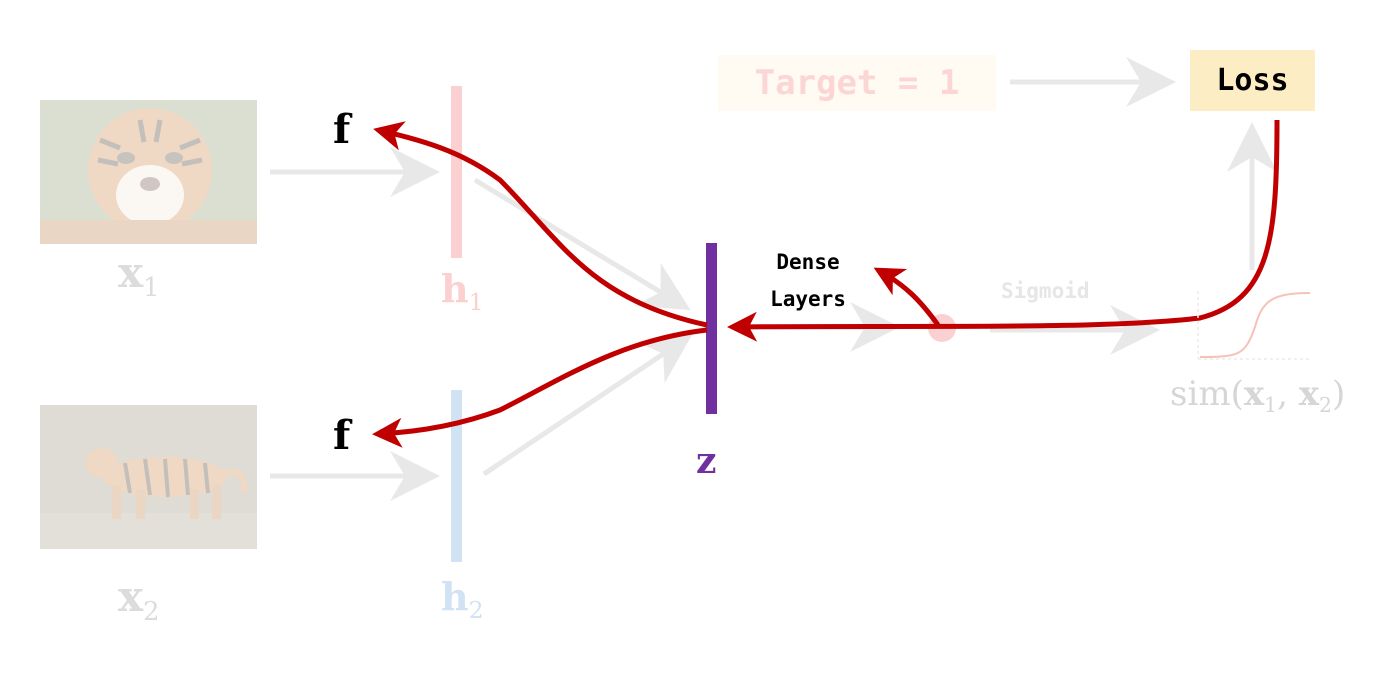  I want to click on h1-label: h1, so click(462, 291).